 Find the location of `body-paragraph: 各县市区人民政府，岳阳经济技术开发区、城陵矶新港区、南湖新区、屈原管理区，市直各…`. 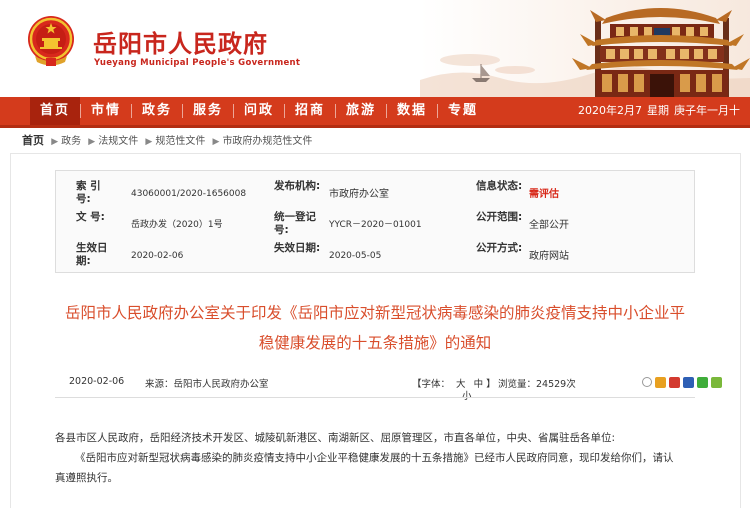

body-paragraph: 各县市区人民政府，岳阳经济技术开发区、城陵矶新港区、南湖新区、屈原管理区，市直各… is located at coordinates (335, 438).